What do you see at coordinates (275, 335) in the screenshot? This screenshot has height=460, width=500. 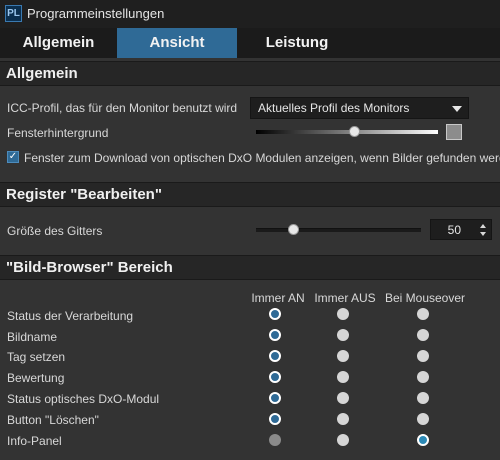 I see `radio-image-name-always-on` at bounding box center [275, 335].